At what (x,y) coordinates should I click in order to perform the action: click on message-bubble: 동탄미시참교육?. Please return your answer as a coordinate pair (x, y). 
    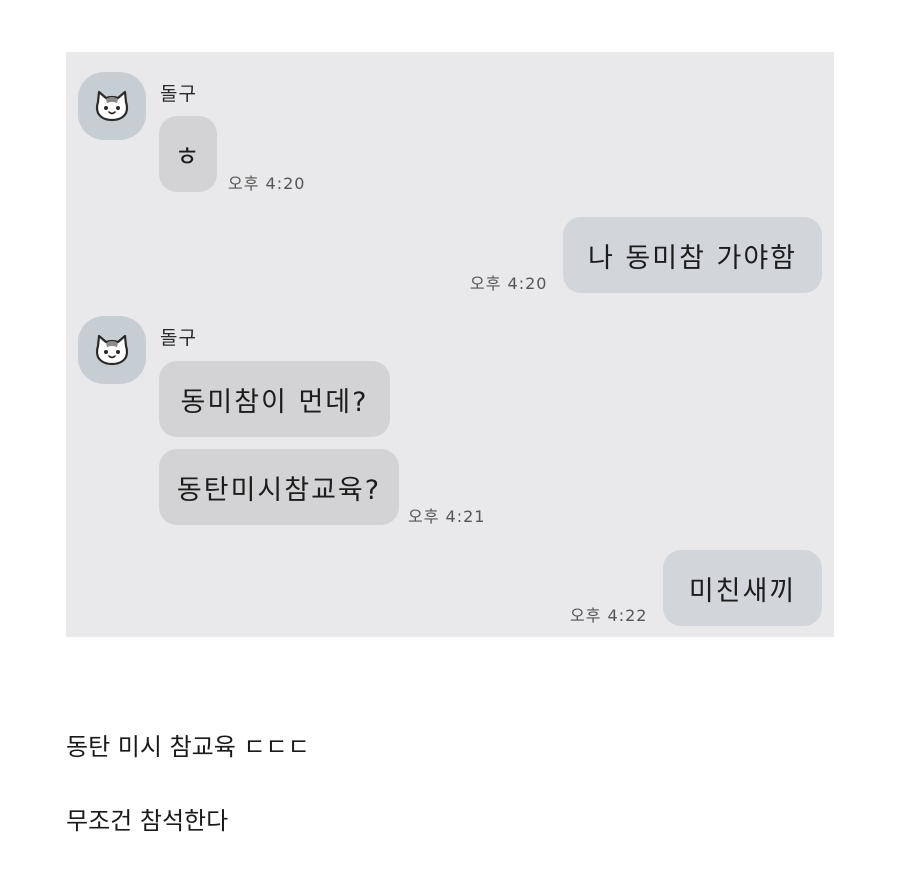
    Looking at the image, I should click on (279, 487).